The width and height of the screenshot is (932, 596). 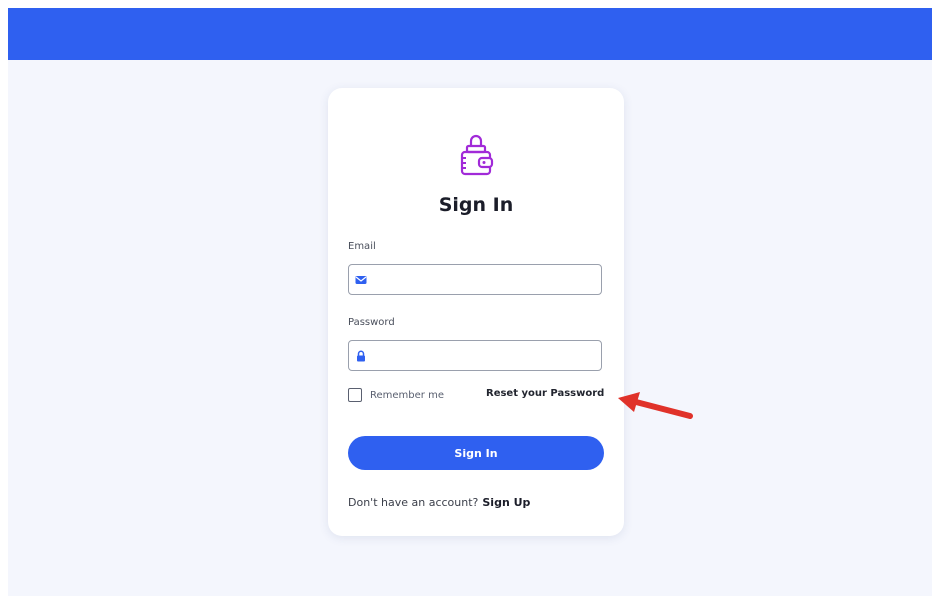 What do you see at coordinates (355, 395) in the screenshot?
I see `remember-me-checkbox` at bounding box center [355, 395].